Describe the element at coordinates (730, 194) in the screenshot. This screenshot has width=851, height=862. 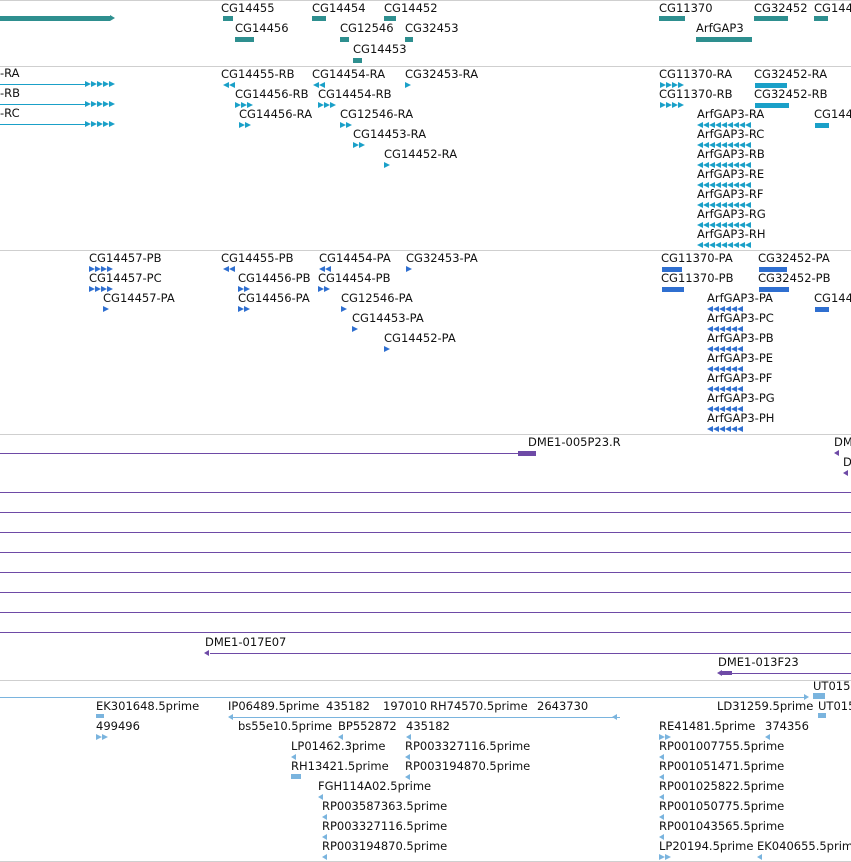
I see `transcript-label: ArfGAP3-RF` at that location.